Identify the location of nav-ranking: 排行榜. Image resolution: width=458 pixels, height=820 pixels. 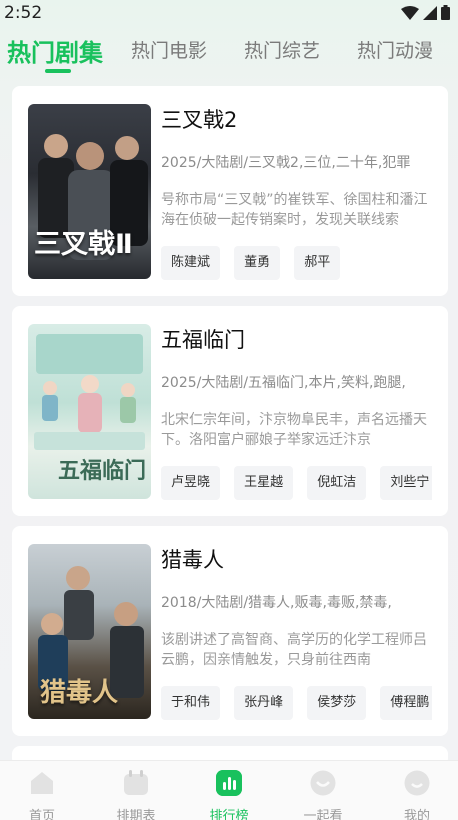
(229, 790).